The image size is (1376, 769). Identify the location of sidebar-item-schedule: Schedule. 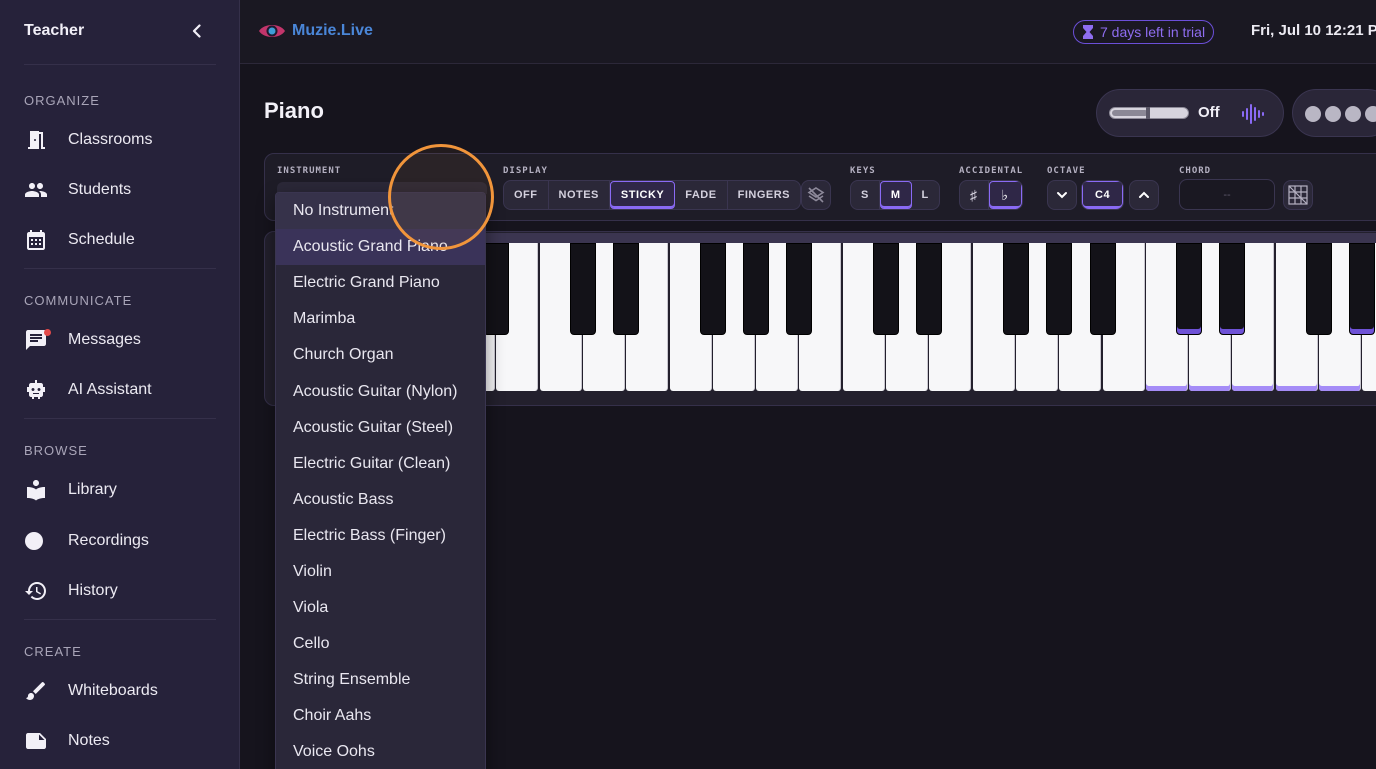
(124, 240).